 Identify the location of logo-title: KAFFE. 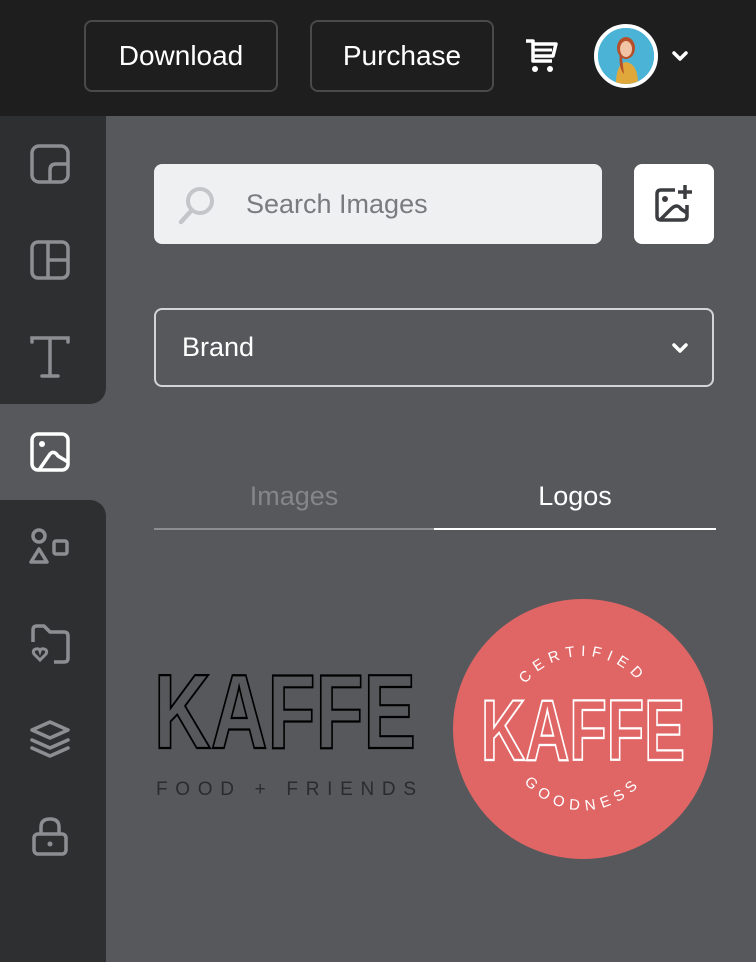
(285, 712).